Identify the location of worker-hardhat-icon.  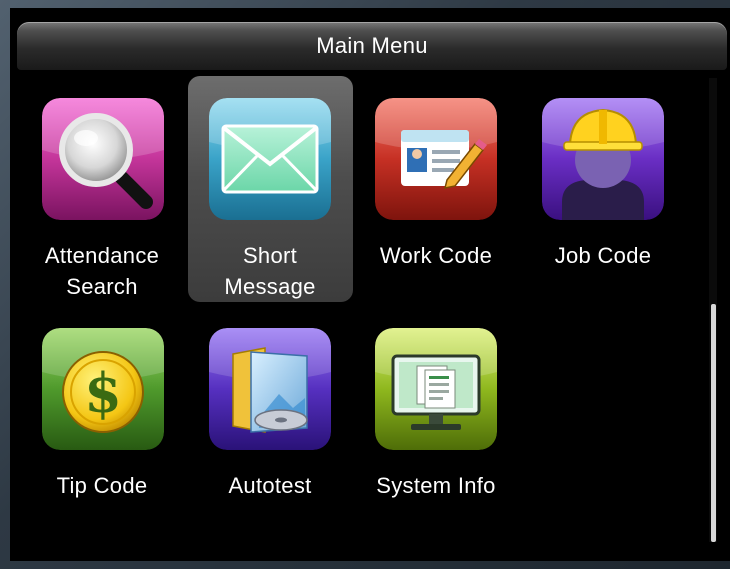
(603, 159).